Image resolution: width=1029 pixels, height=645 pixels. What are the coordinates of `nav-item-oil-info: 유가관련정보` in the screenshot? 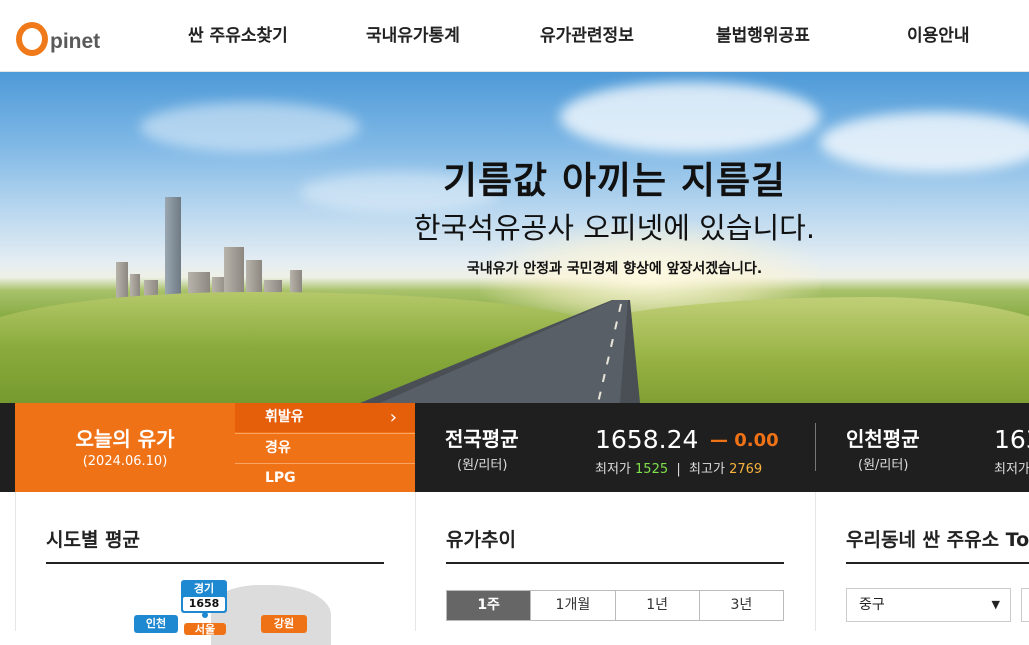 It's located at (587, 33).